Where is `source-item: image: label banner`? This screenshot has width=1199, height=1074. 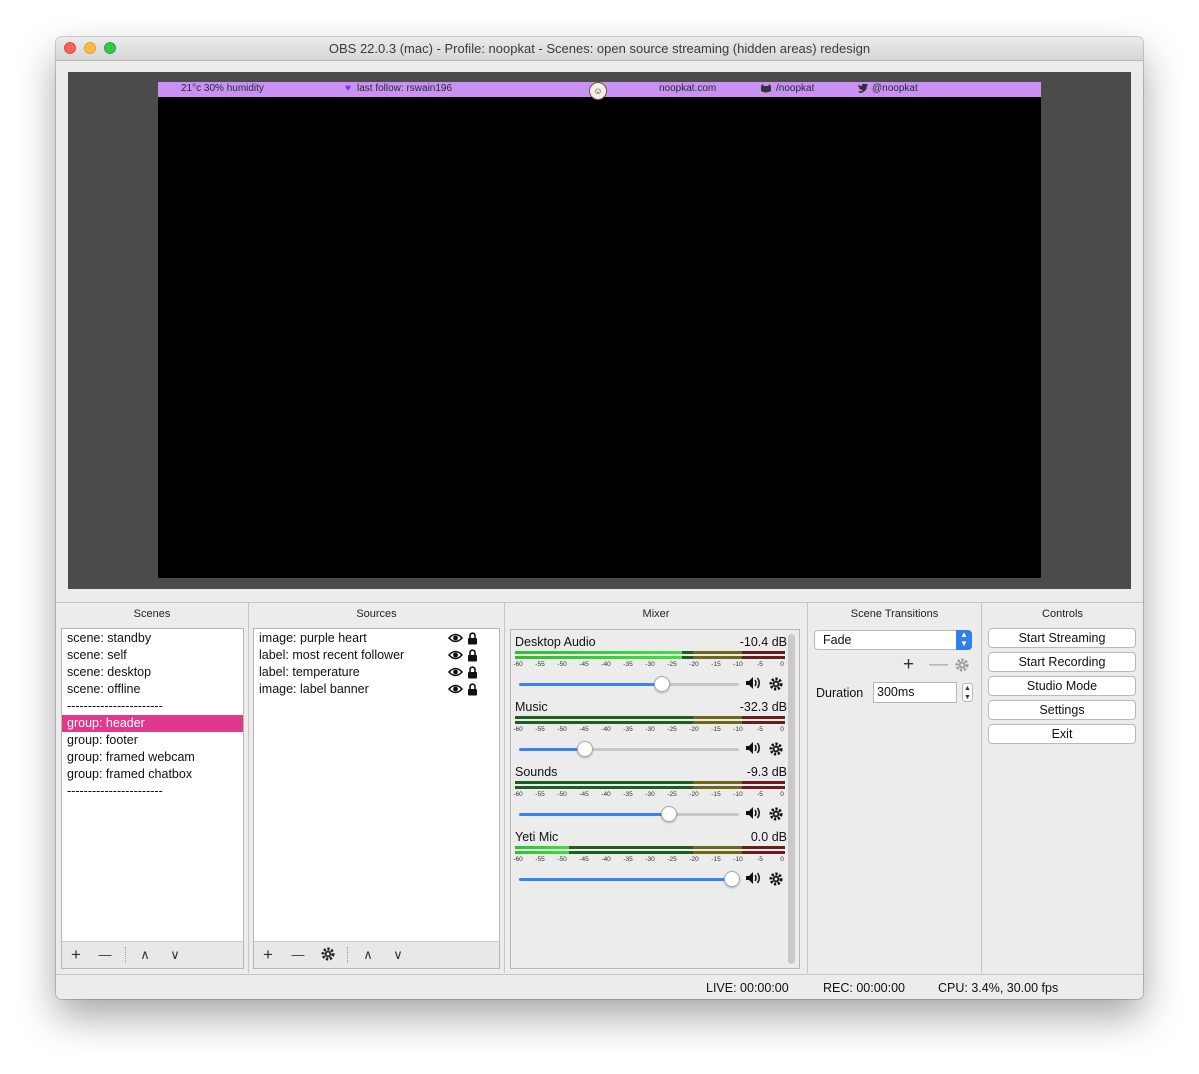
source-item: image: label banner is located at coordinates (376, 689).